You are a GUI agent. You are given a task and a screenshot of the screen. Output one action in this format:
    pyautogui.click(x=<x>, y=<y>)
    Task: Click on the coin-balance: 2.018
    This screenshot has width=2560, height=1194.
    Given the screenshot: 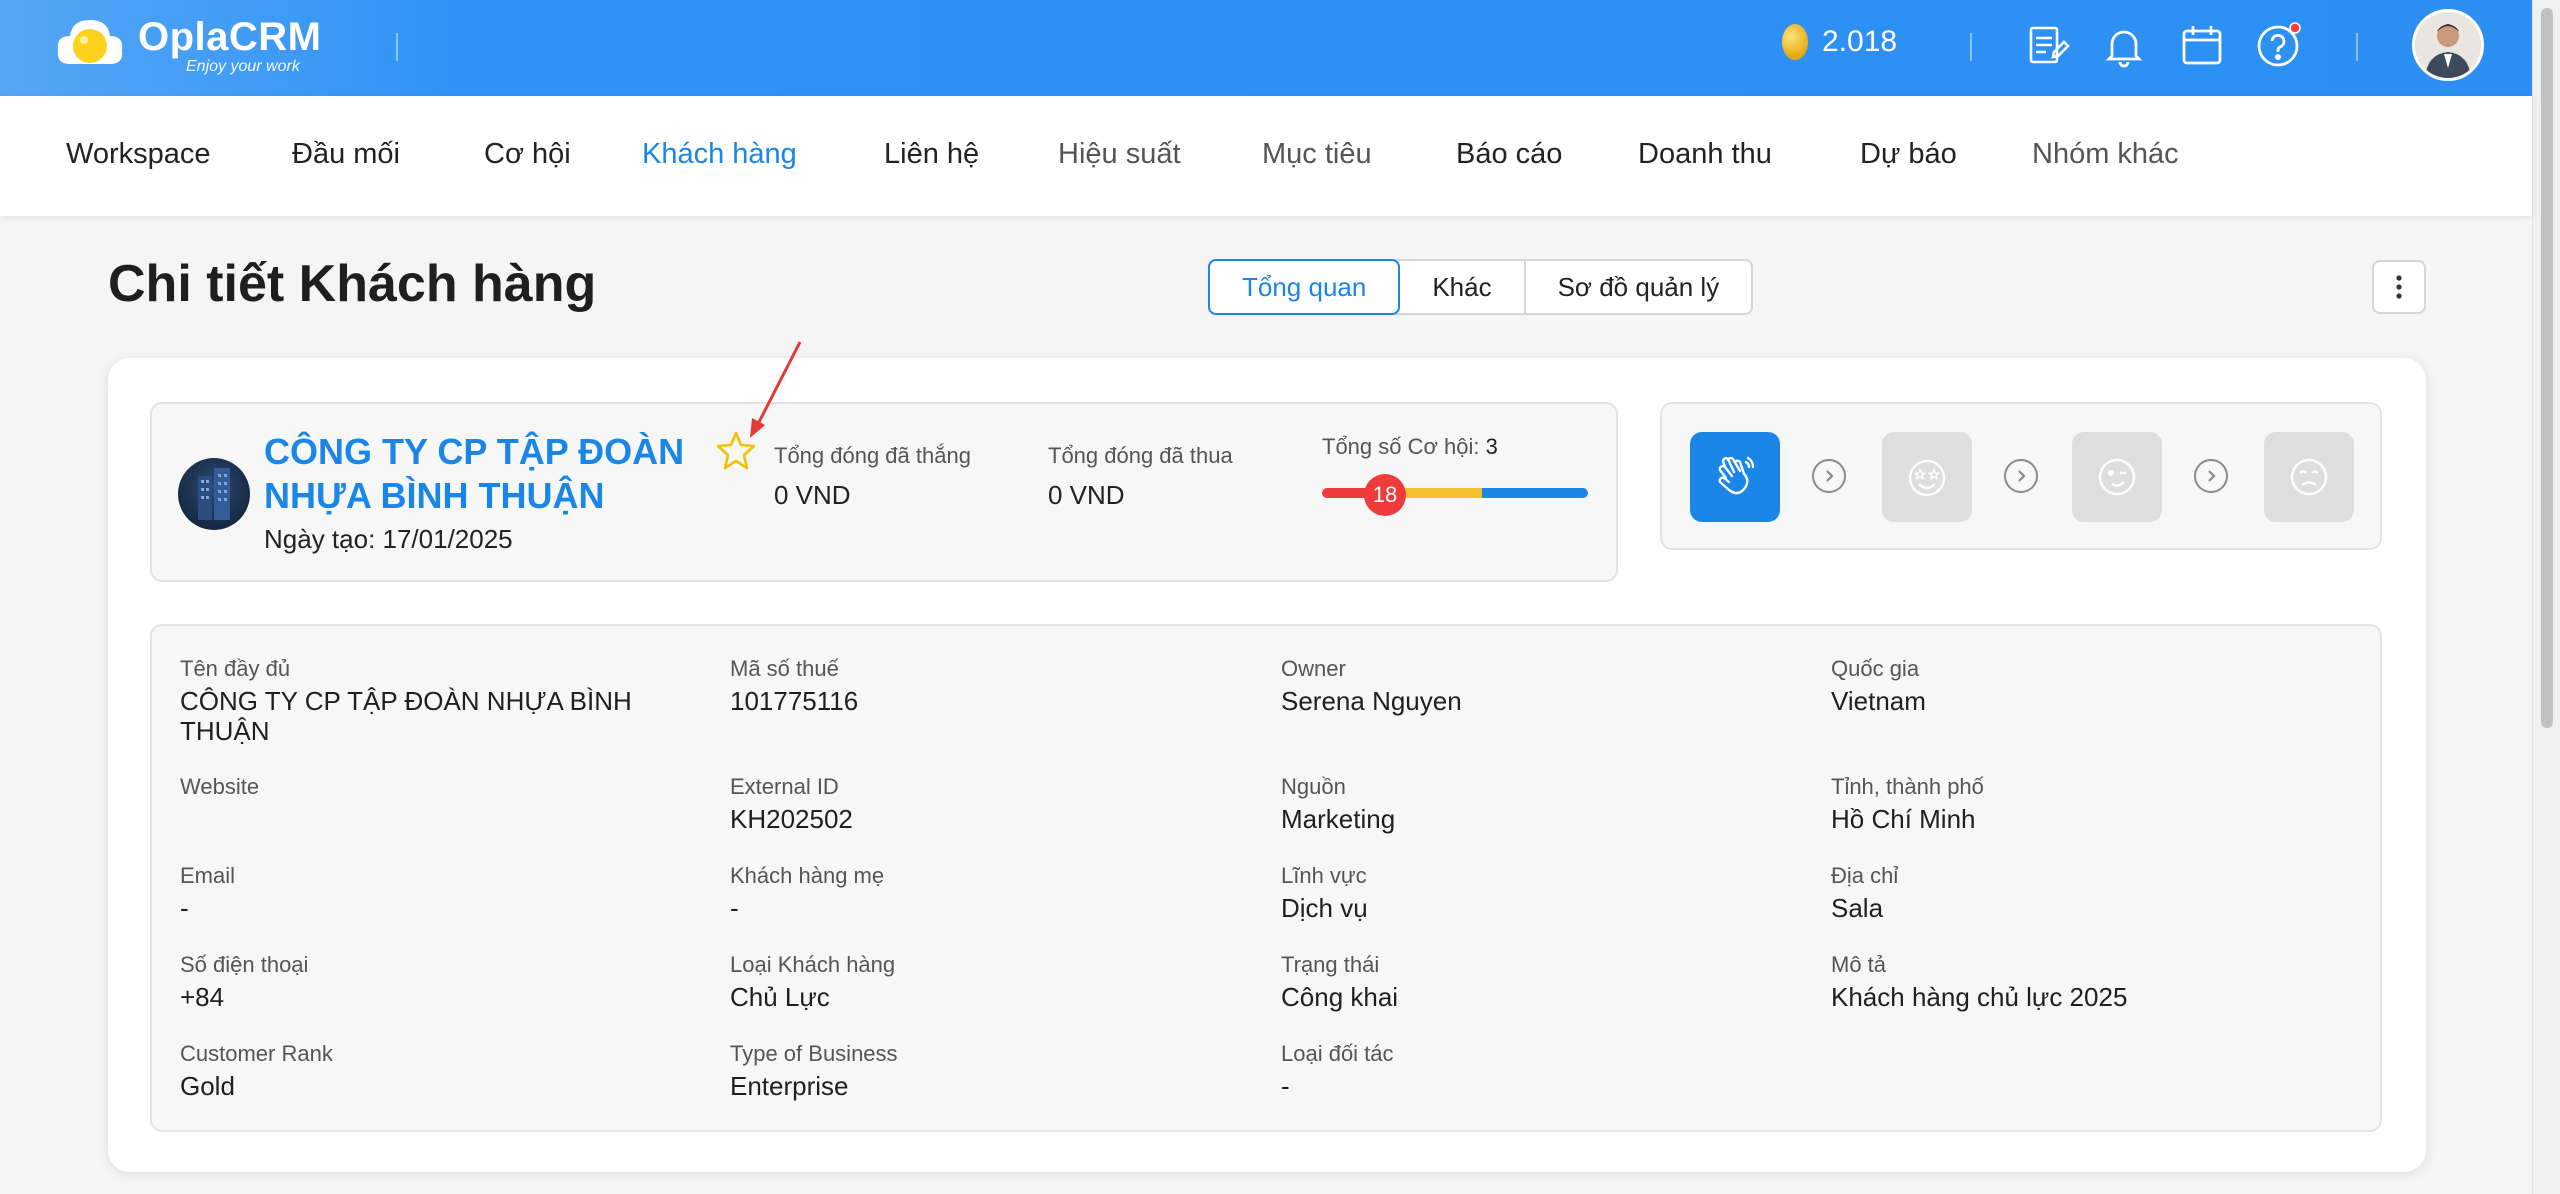 What is the action you would take?
    pyautogui.click(x=1839, y=42)
    